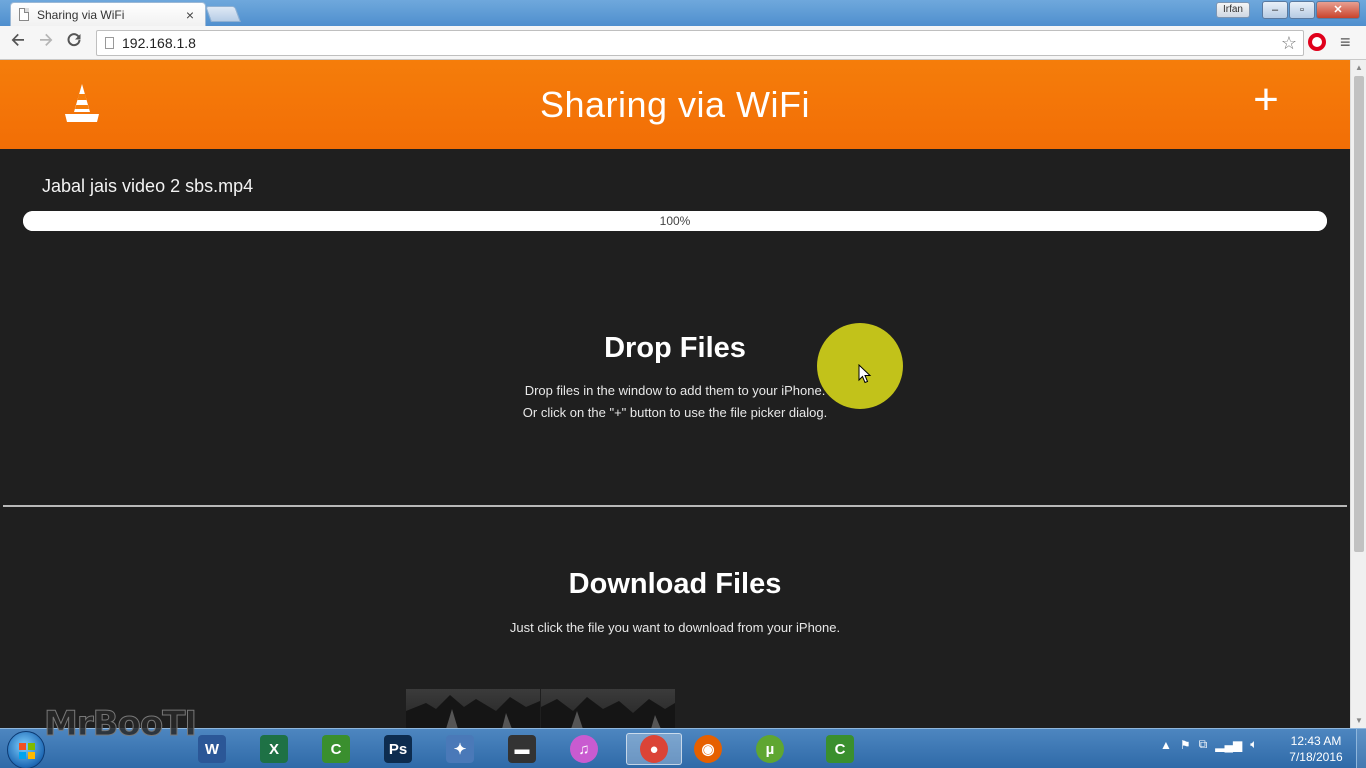 This screenshot has width=1366, height=768. Describe the element at coordinates (46, 42) in the screenshot. I see `forward-arrow-icon` at that location.